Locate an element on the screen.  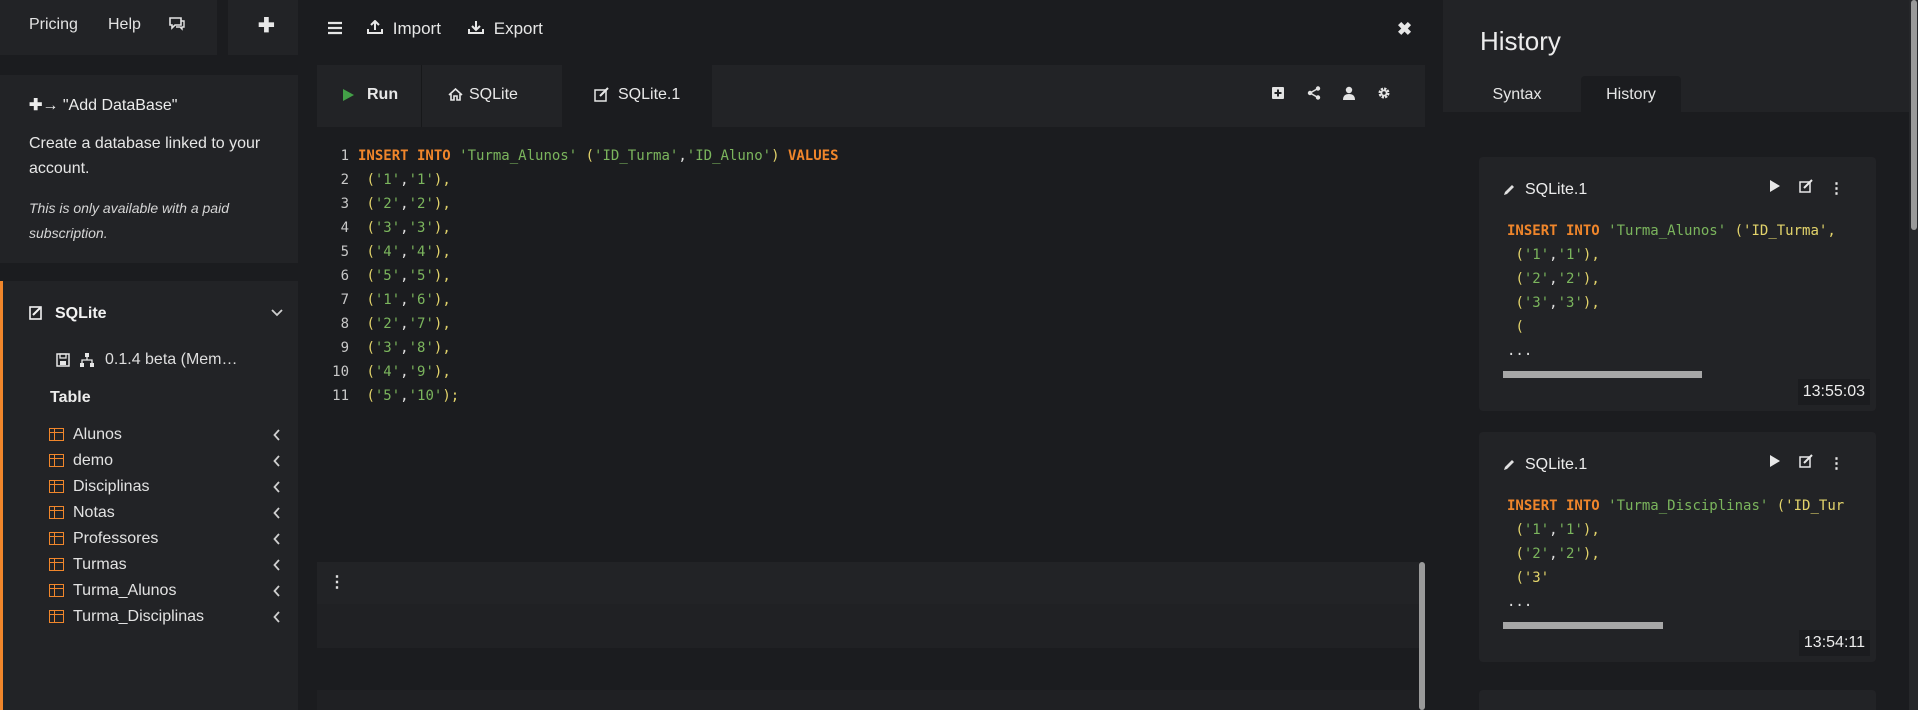
sidebar-item-table: Notas is located at coordinates (169, 514).